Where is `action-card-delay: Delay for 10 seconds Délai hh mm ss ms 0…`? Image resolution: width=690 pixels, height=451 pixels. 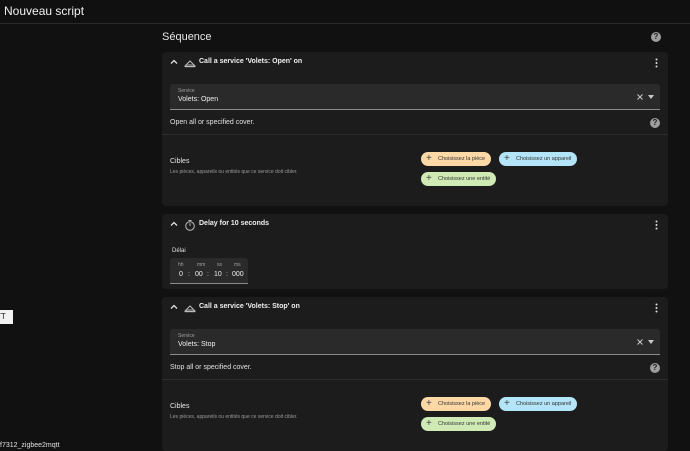
action-card-delay: Delay for 10 seconds Délai hh mm ss ms 0… is located at coordinates (415, 251).